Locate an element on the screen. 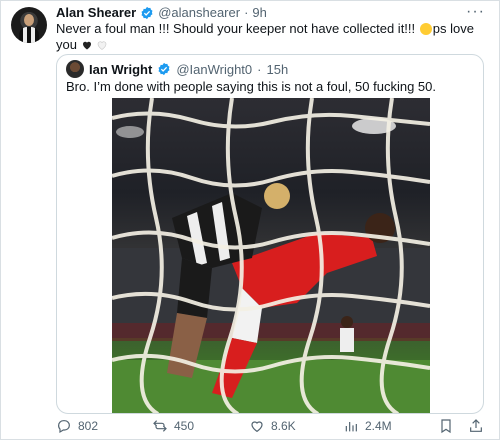 The width and height of the screenshot is (500, 440). tweet-time: 9h is located at coordinates (259, 12).